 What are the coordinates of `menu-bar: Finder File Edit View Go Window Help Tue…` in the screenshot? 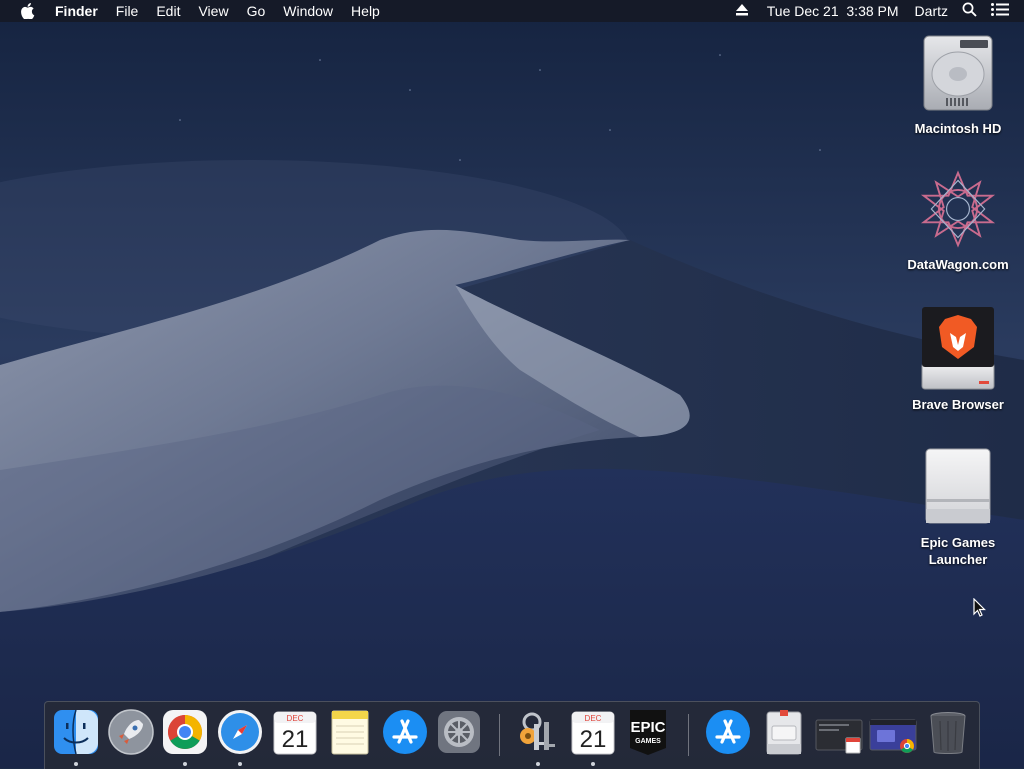 It's located at (512, 11).